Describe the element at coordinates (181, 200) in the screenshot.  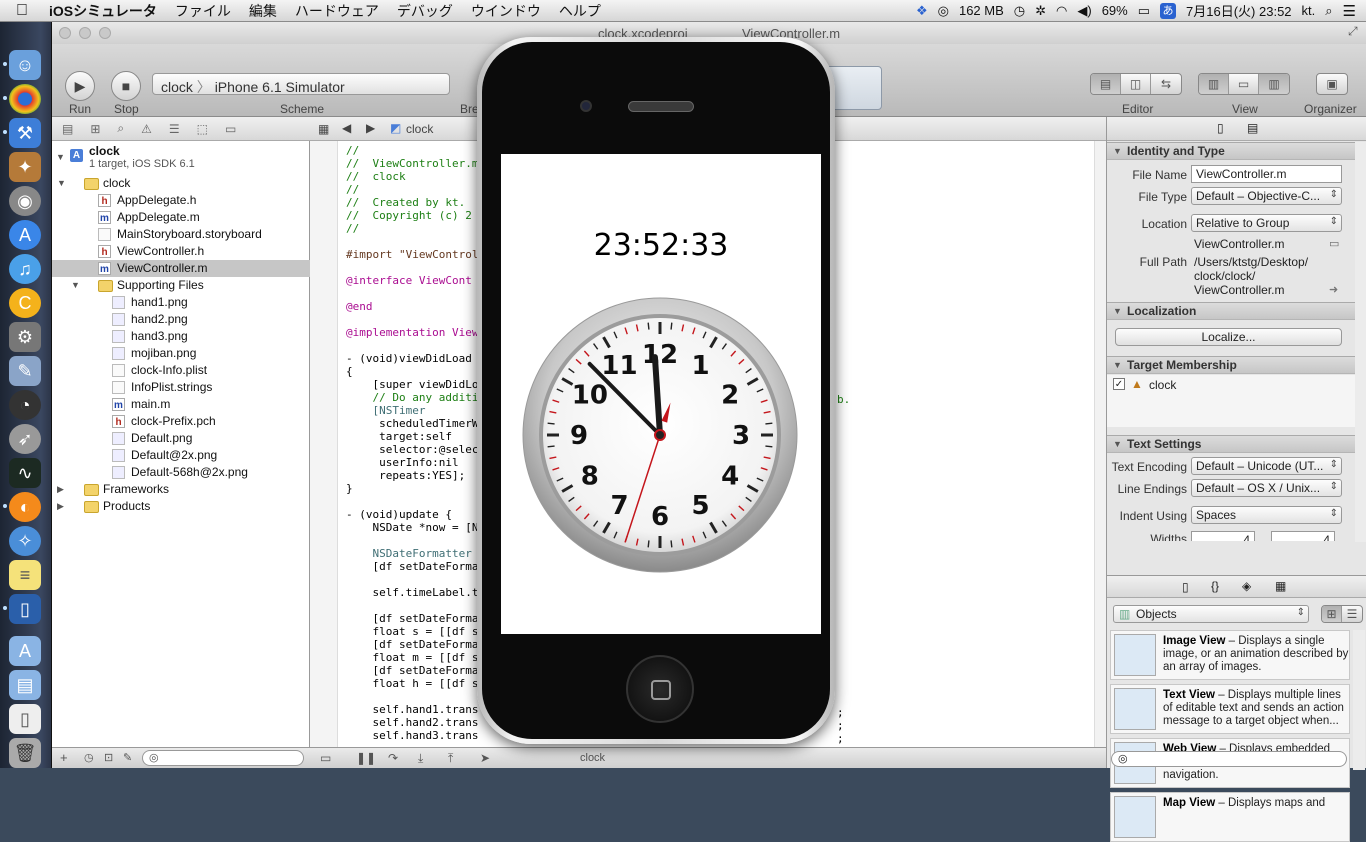
I see `file-row: h AppDelegate.h` at that location.